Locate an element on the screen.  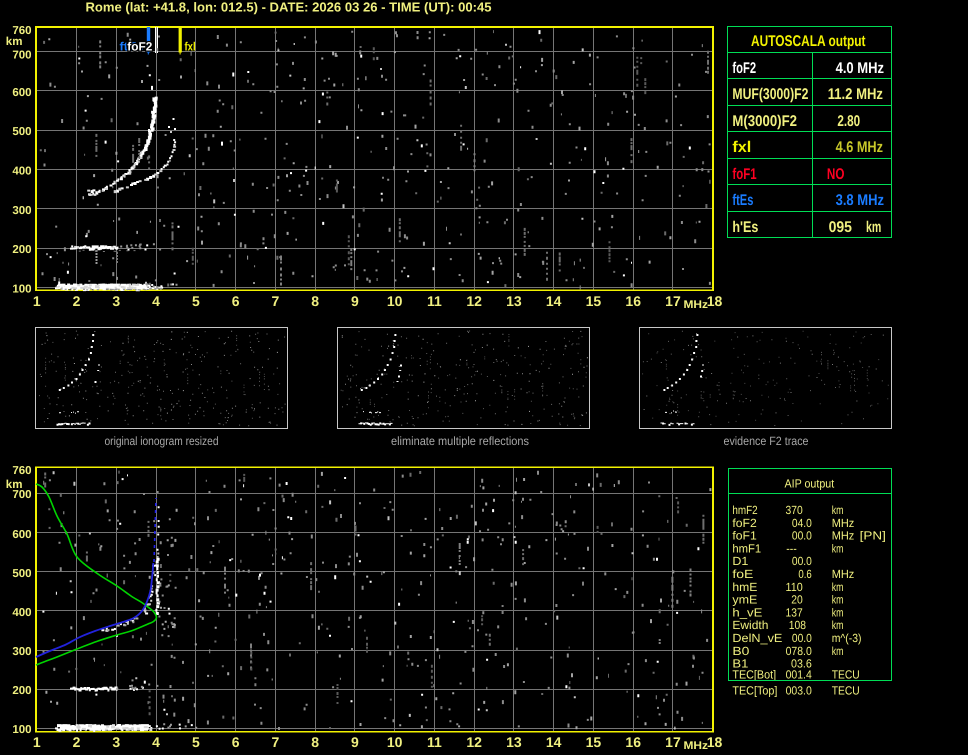
svg-text: 3.8 MHz is located at coordinates (860, 200).